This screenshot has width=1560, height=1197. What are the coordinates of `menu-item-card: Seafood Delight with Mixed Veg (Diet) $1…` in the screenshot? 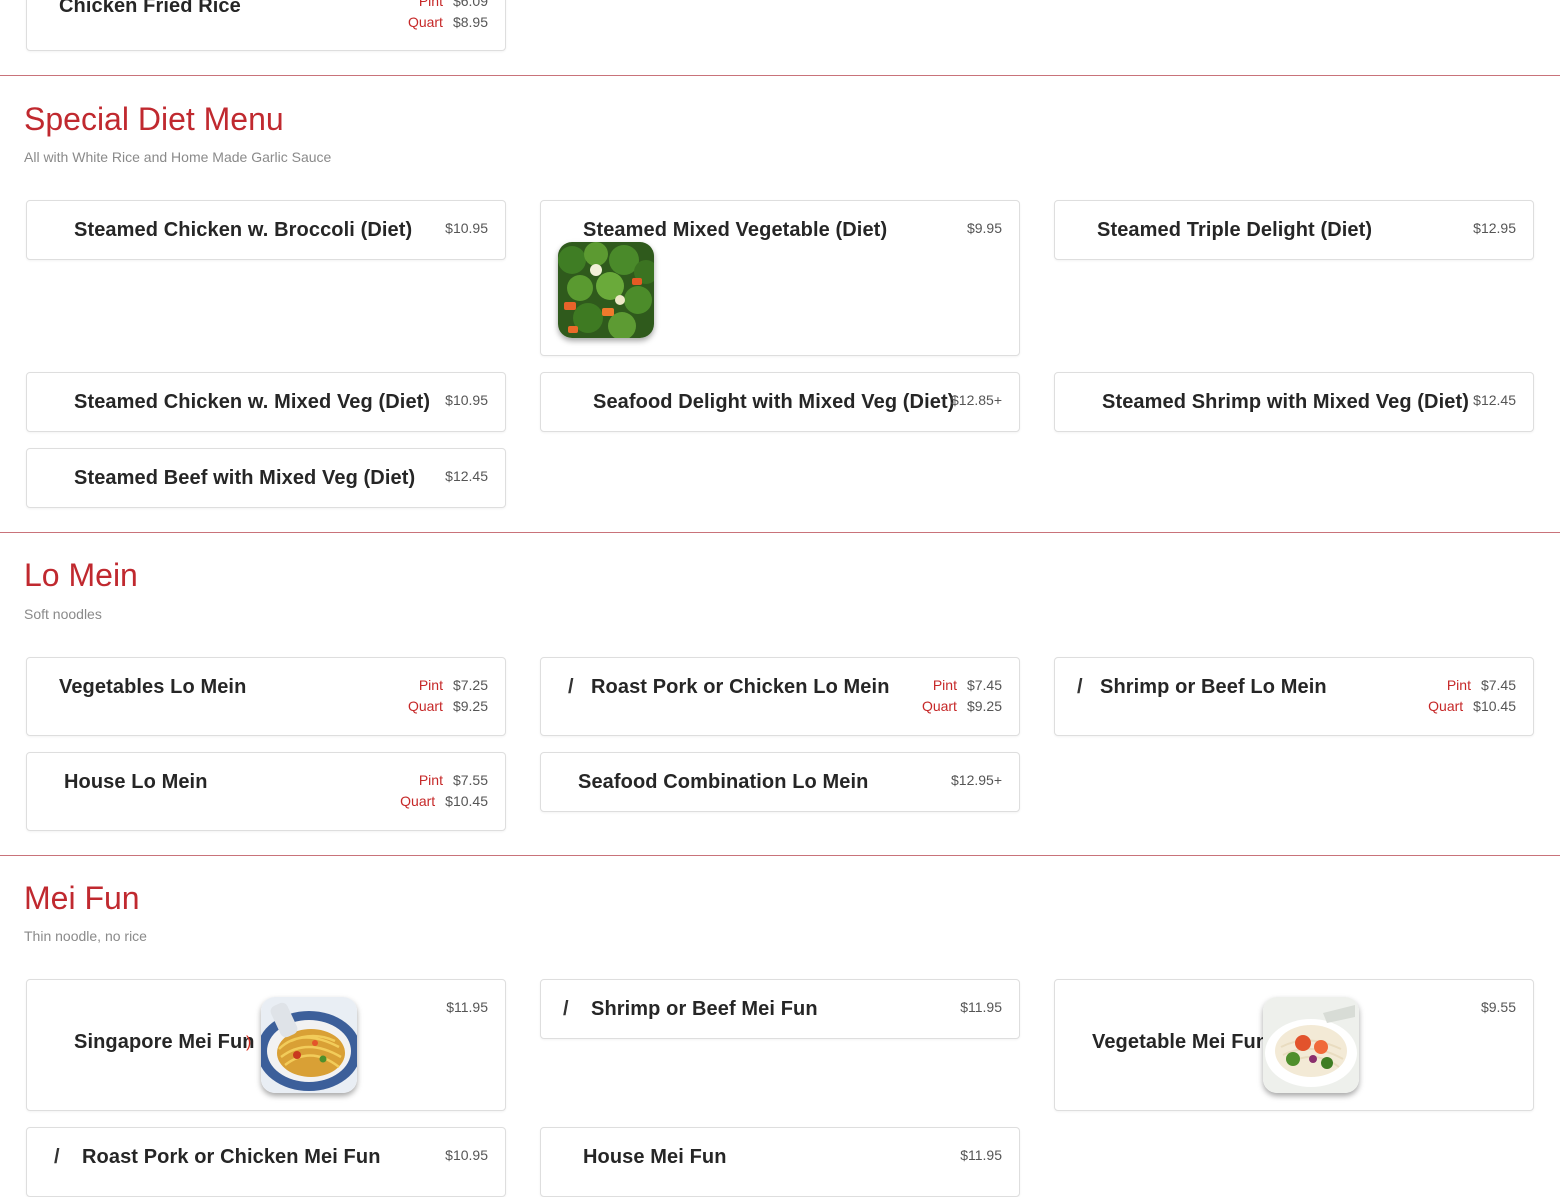 It's located at (780, 402).